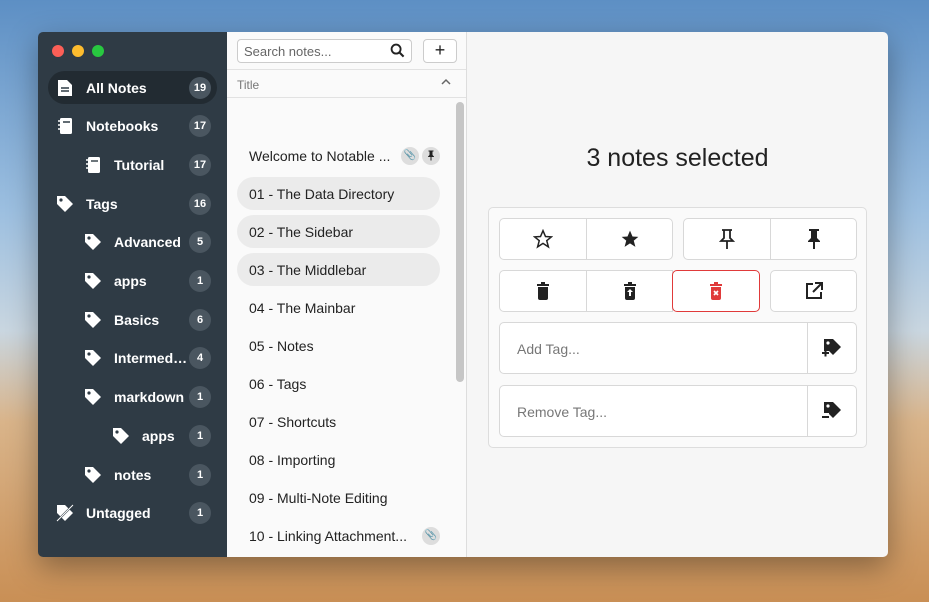 This screenshot has height=602, width=929. I want to click on sidebar-item-markdown: markdown 1, so click(132, 397).